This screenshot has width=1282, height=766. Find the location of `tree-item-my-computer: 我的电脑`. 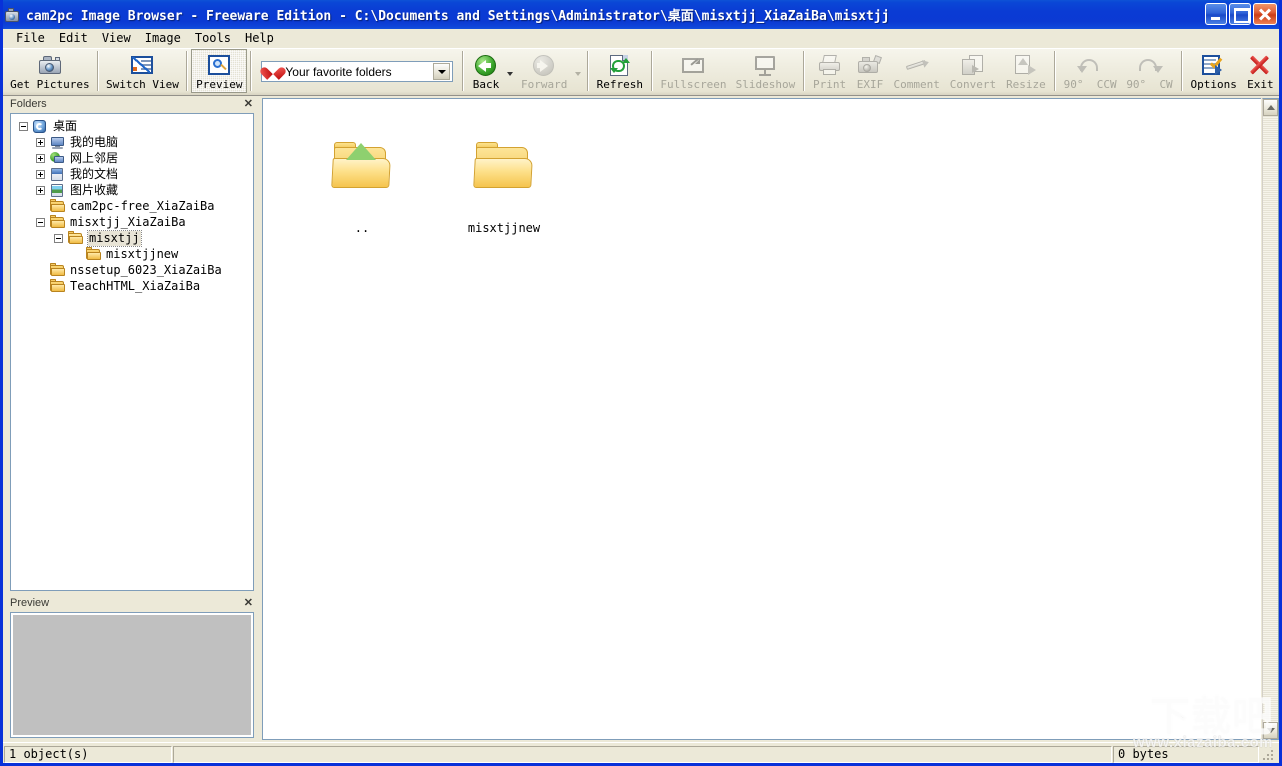

tree-item-my-computer: 我的电脑 is located at coordinates (134, 142).